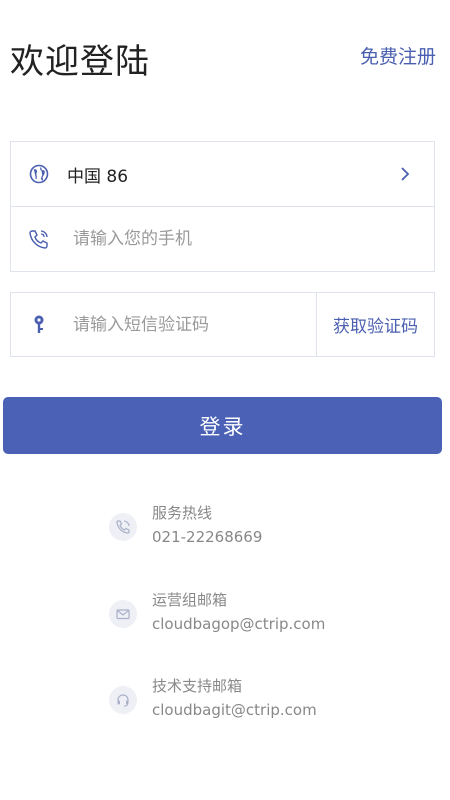 The image size is (450, 800). Describe the element at coordinates (375, 324) in the screenshot. I see `get-code-button: 获取验证码` at that location.